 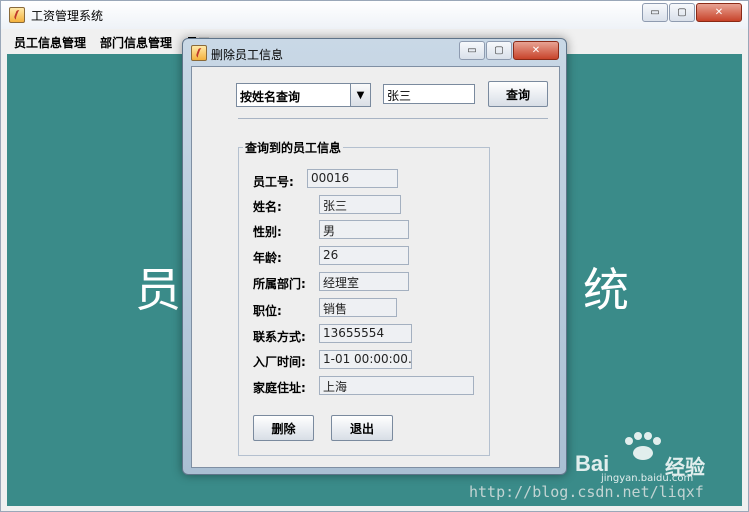 What do you see at coordinates (279, 337) in the screenshot?
I see `label-contact: 联系方式:` at bounding box center [279, 337].